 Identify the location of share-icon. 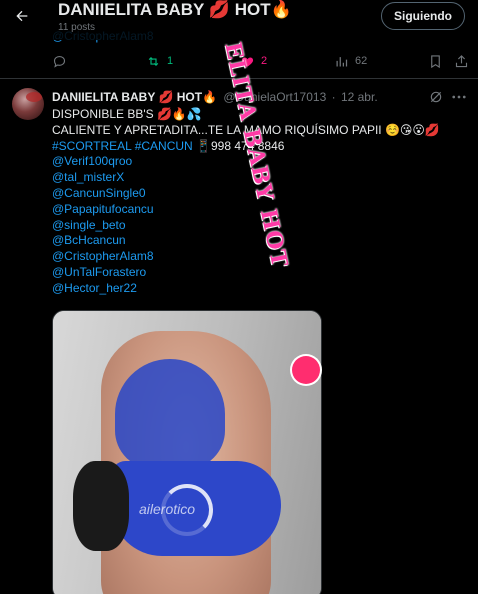
(461, 60).